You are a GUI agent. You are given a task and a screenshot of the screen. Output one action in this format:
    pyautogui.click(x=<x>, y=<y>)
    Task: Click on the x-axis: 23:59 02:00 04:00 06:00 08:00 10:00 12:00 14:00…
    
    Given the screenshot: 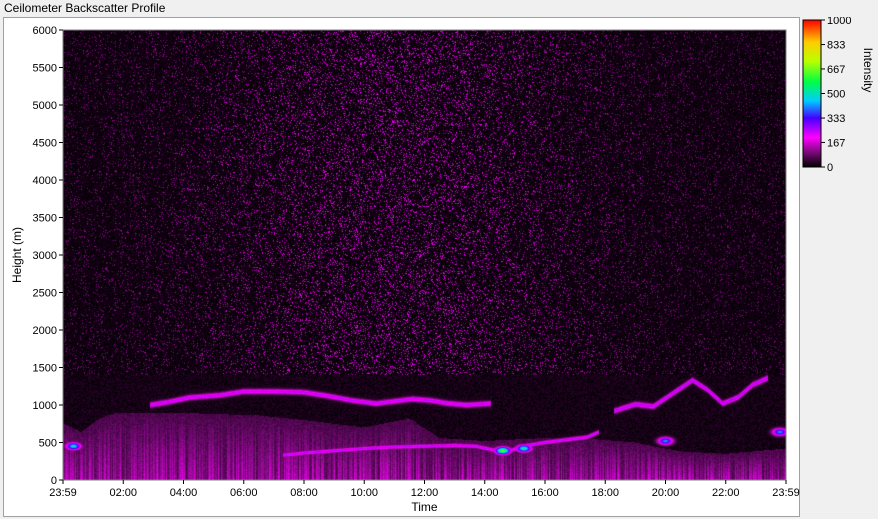 What is the action you would take?
    pyautogui.click(x=424, y=489)
    